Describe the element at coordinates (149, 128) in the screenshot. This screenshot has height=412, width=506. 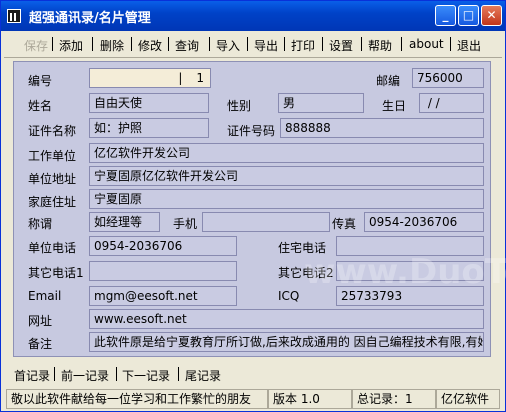
I see `idtype-field: 如：护照` at that location.